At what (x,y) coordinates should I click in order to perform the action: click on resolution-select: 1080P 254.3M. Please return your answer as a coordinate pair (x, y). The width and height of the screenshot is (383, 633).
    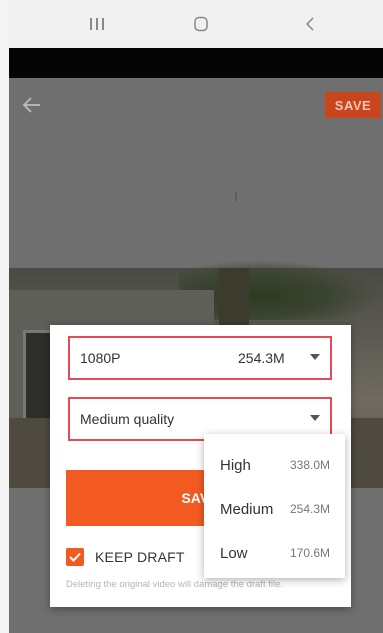
    Looking at the image, I should click on (200, 358).